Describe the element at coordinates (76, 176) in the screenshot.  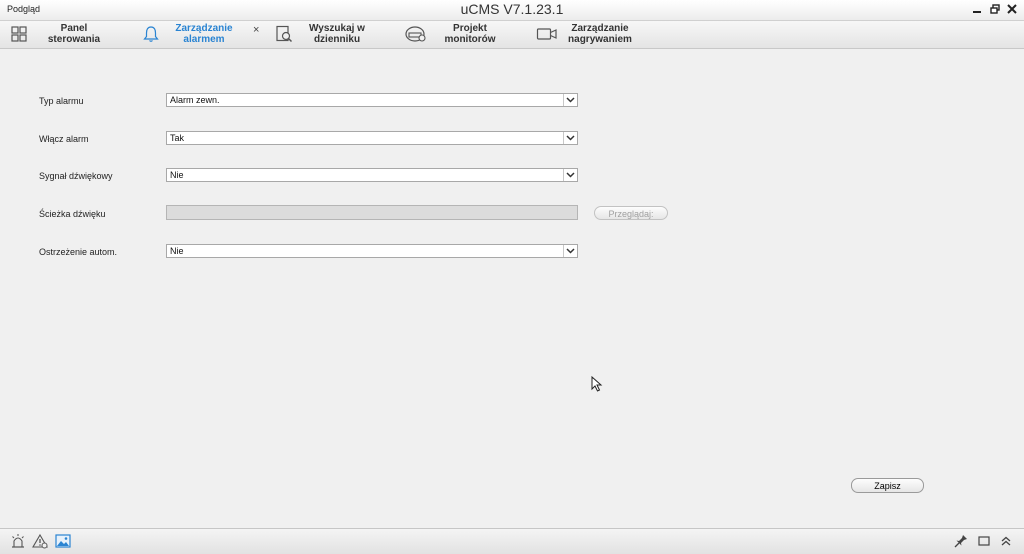
I see `beep-label: Sygnał dźwiękowy` at that location.